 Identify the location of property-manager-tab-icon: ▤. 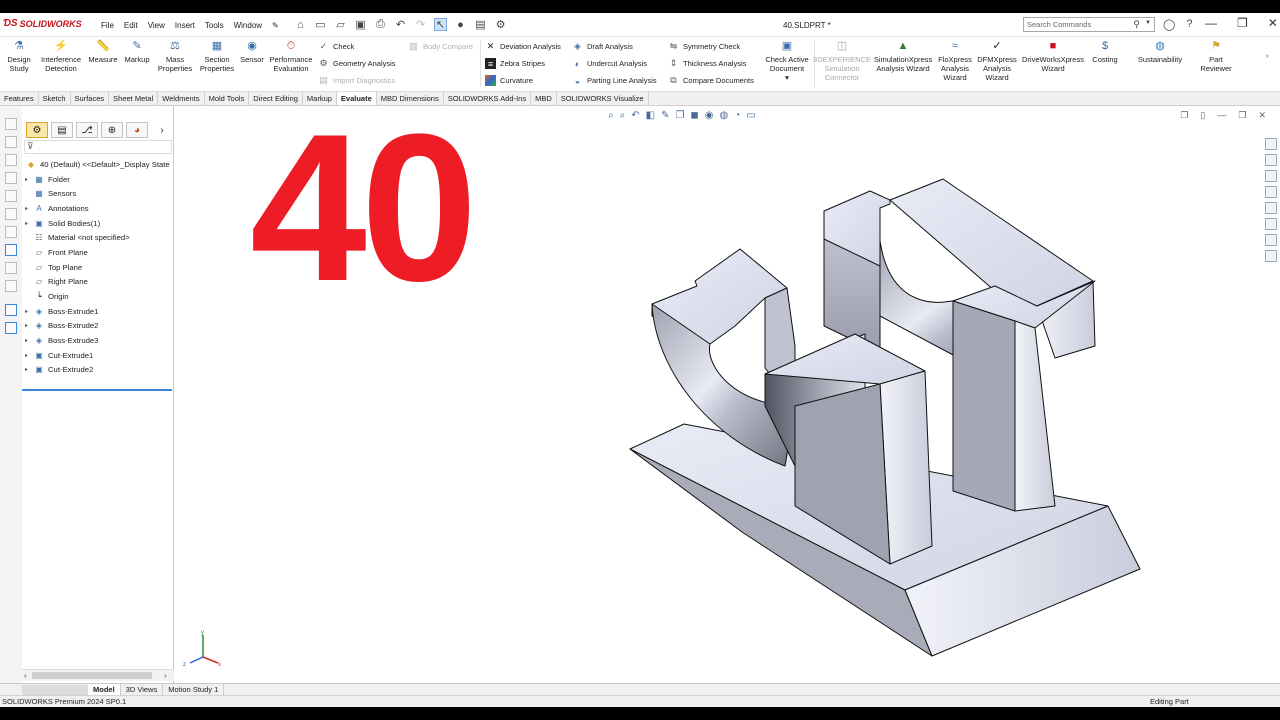
(62, 130).